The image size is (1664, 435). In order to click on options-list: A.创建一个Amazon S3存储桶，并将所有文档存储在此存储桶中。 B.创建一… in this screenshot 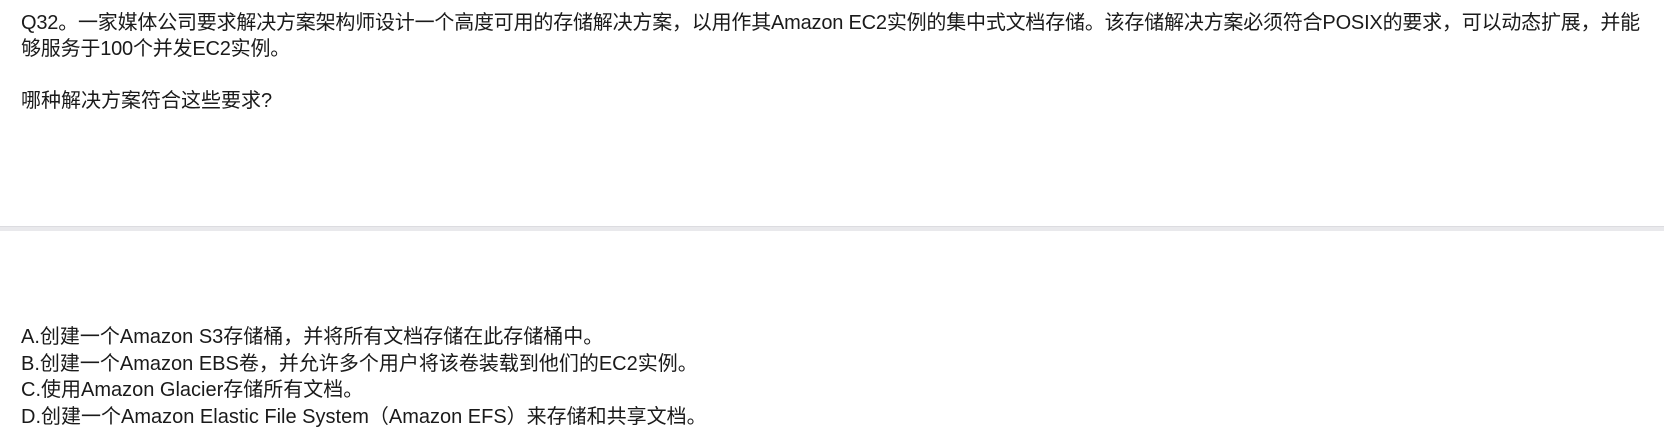, I will do `click(364, 377)`.